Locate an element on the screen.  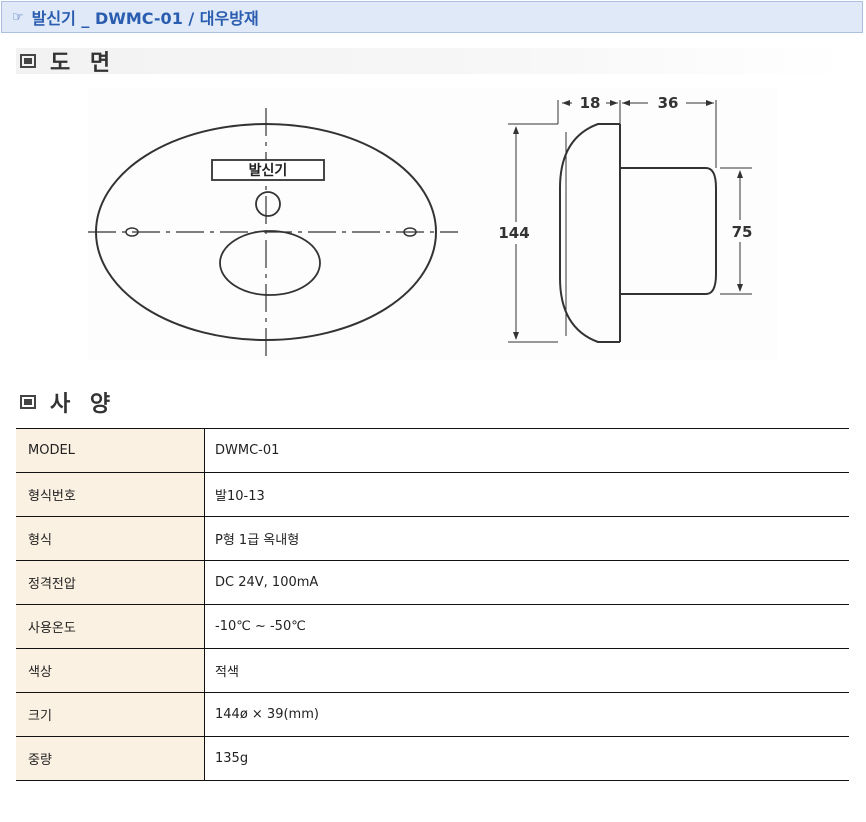
table-row: MODEL DWMC-01 is located at coordinates (432, 450).